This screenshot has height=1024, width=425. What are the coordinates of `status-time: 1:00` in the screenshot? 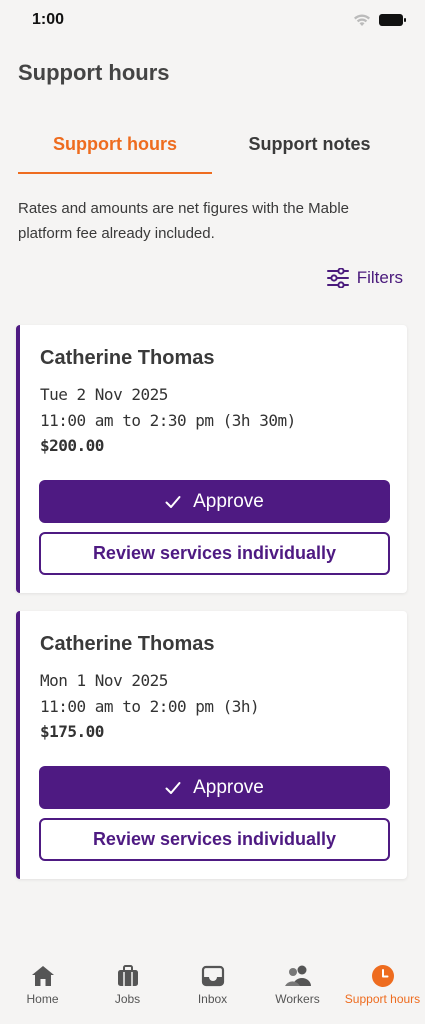 It's located at (48, 19).